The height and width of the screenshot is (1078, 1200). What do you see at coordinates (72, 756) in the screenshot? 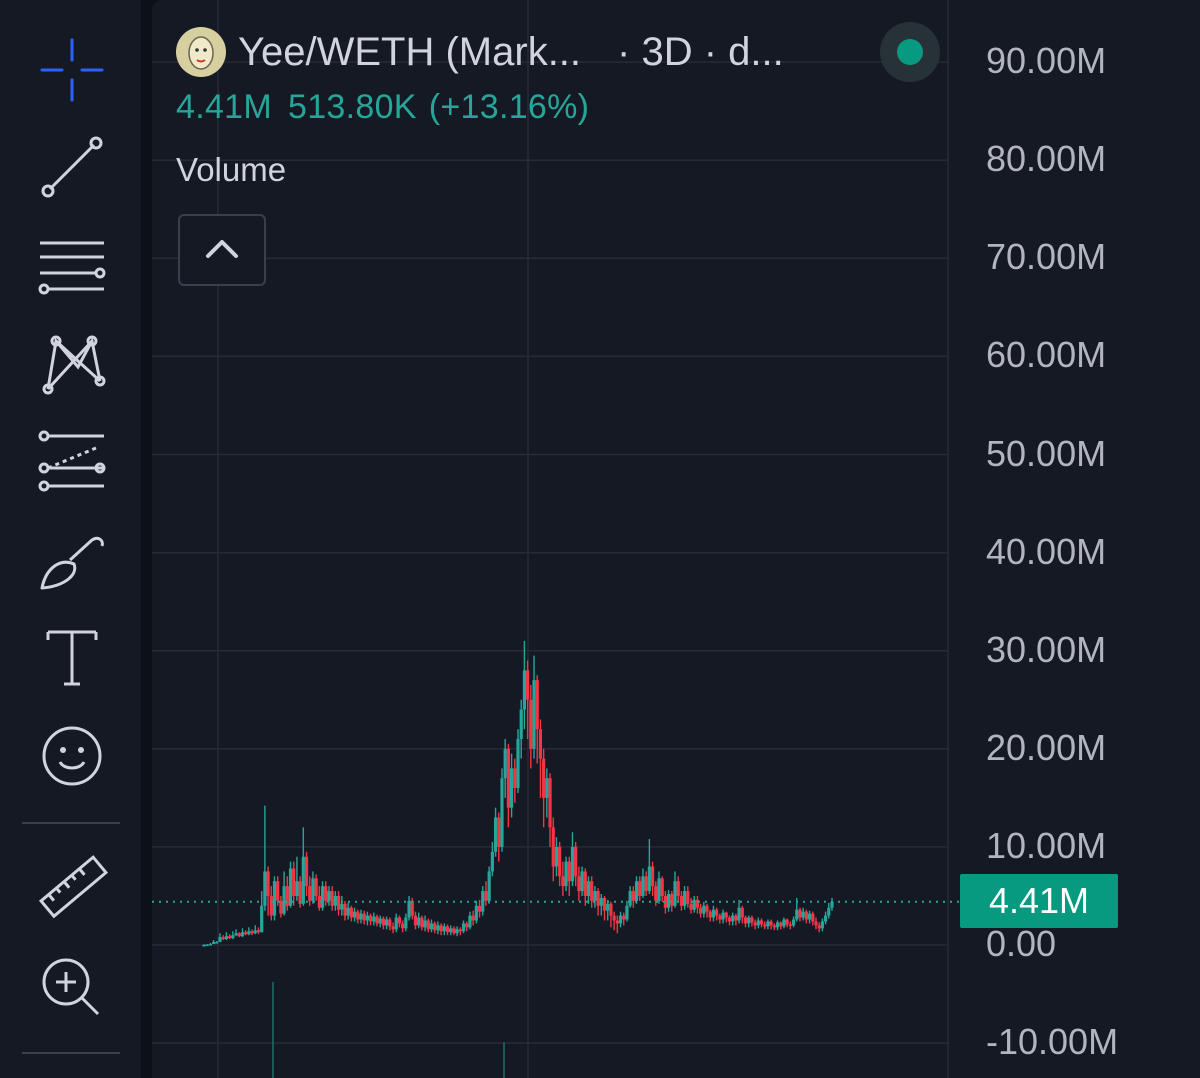
I see `emoji-tool` at bounding box center [72, 756].